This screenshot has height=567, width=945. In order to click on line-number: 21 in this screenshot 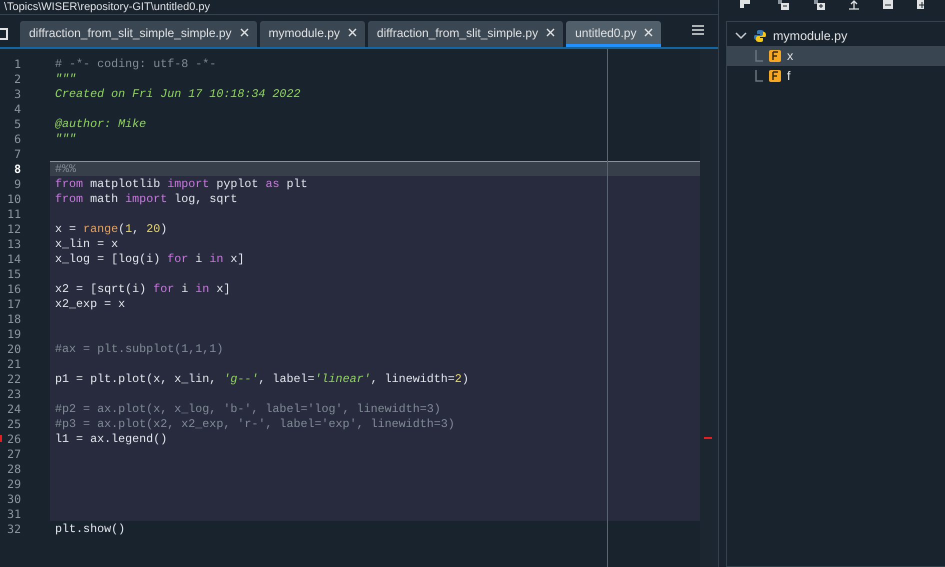, I will do `click(14, 363)`.